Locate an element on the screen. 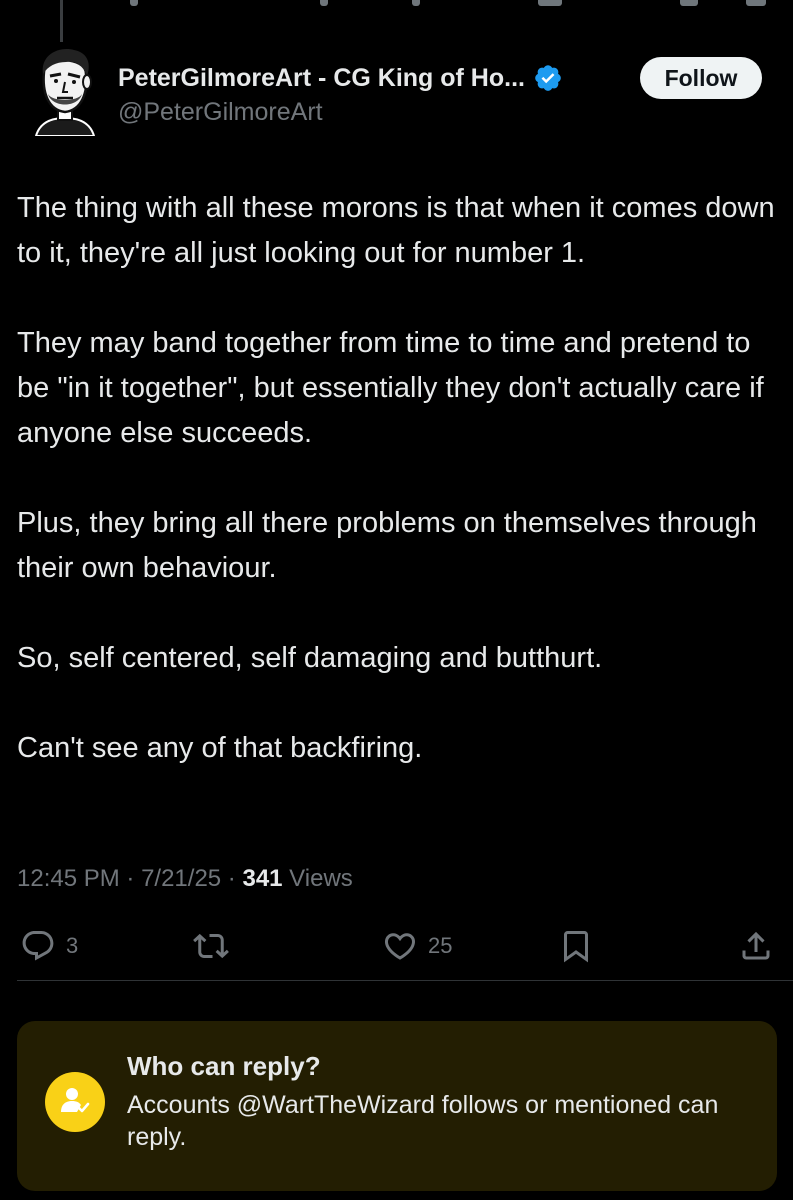 The height and width of the screenshot is (1200, 793). share-button is located at coordinates (756, 946).